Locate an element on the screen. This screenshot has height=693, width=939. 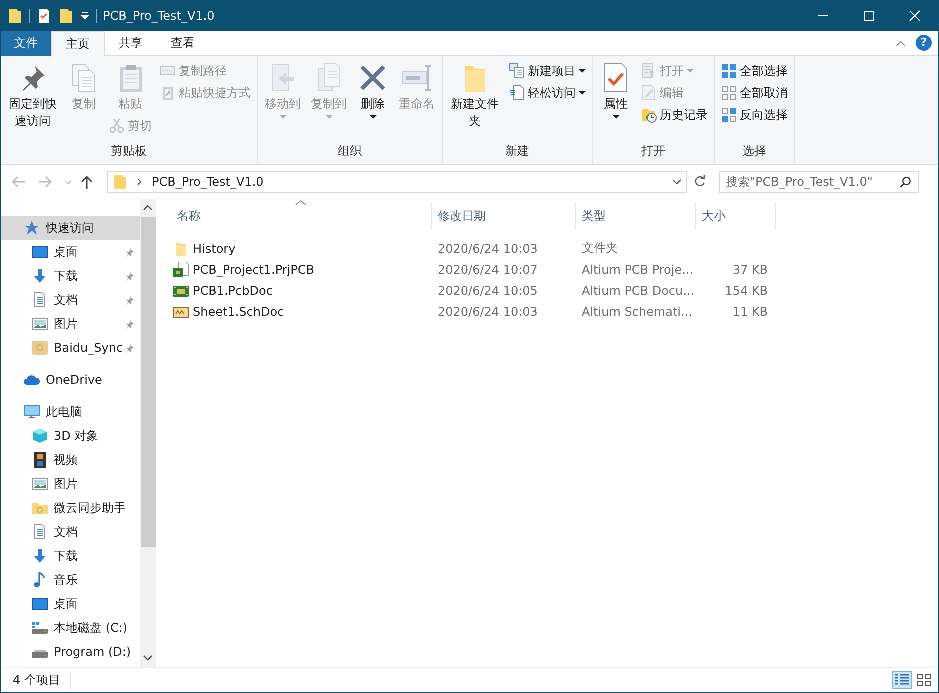
search-icon is located at coordinates (905, 182).